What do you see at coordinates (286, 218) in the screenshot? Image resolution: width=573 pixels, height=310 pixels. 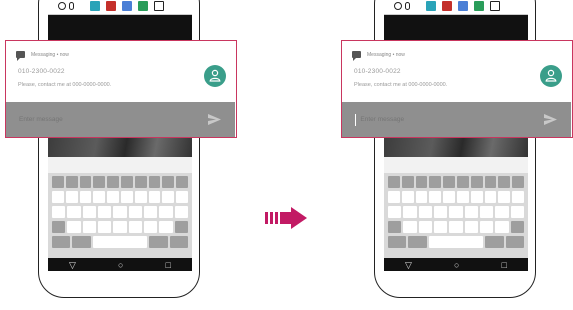 I see `right-arrow-icon` at bounding box center [286, 218].